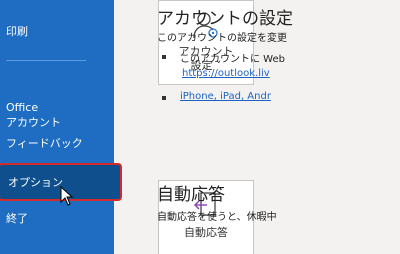 The width and height of the screenshot is (400, 254). I want to click on sidebar-item-feedback: フィードバック, so click(57, 143).